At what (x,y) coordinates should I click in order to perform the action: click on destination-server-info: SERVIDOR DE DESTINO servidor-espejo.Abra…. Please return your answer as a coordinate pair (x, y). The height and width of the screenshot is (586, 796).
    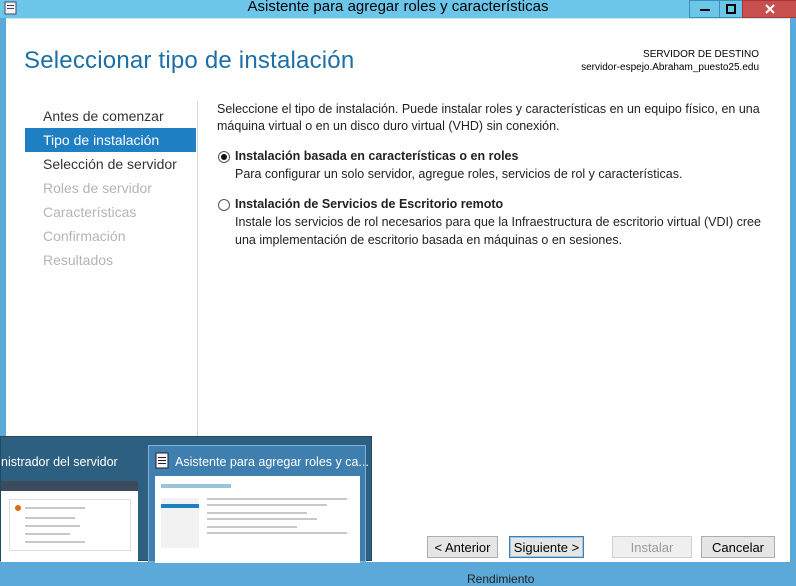
    Looking at the image, I should click on (670, 61).